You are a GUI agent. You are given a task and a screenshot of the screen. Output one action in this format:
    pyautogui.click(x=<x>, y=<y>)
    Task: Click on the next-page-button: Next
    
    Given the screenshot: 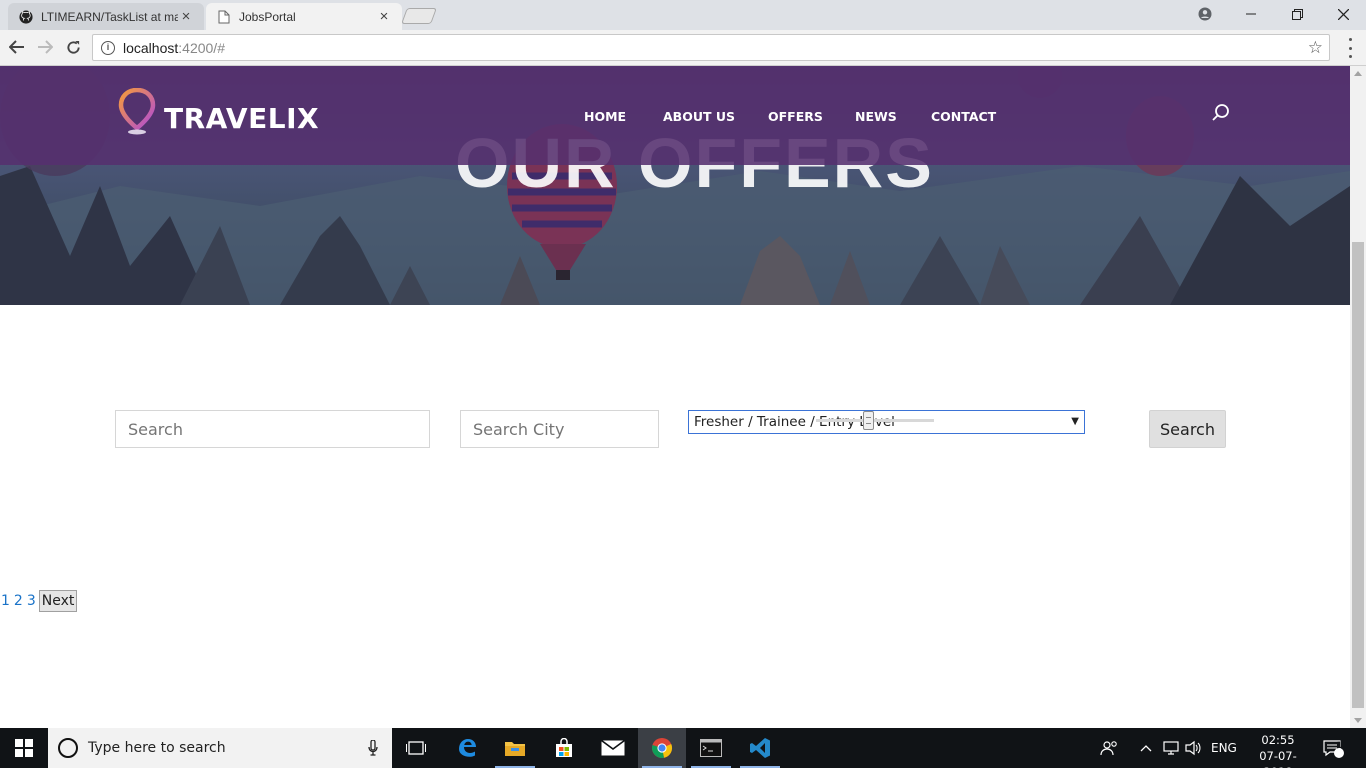 What is the action you would take?
    pyautogui.click(x=58, y=600)
    